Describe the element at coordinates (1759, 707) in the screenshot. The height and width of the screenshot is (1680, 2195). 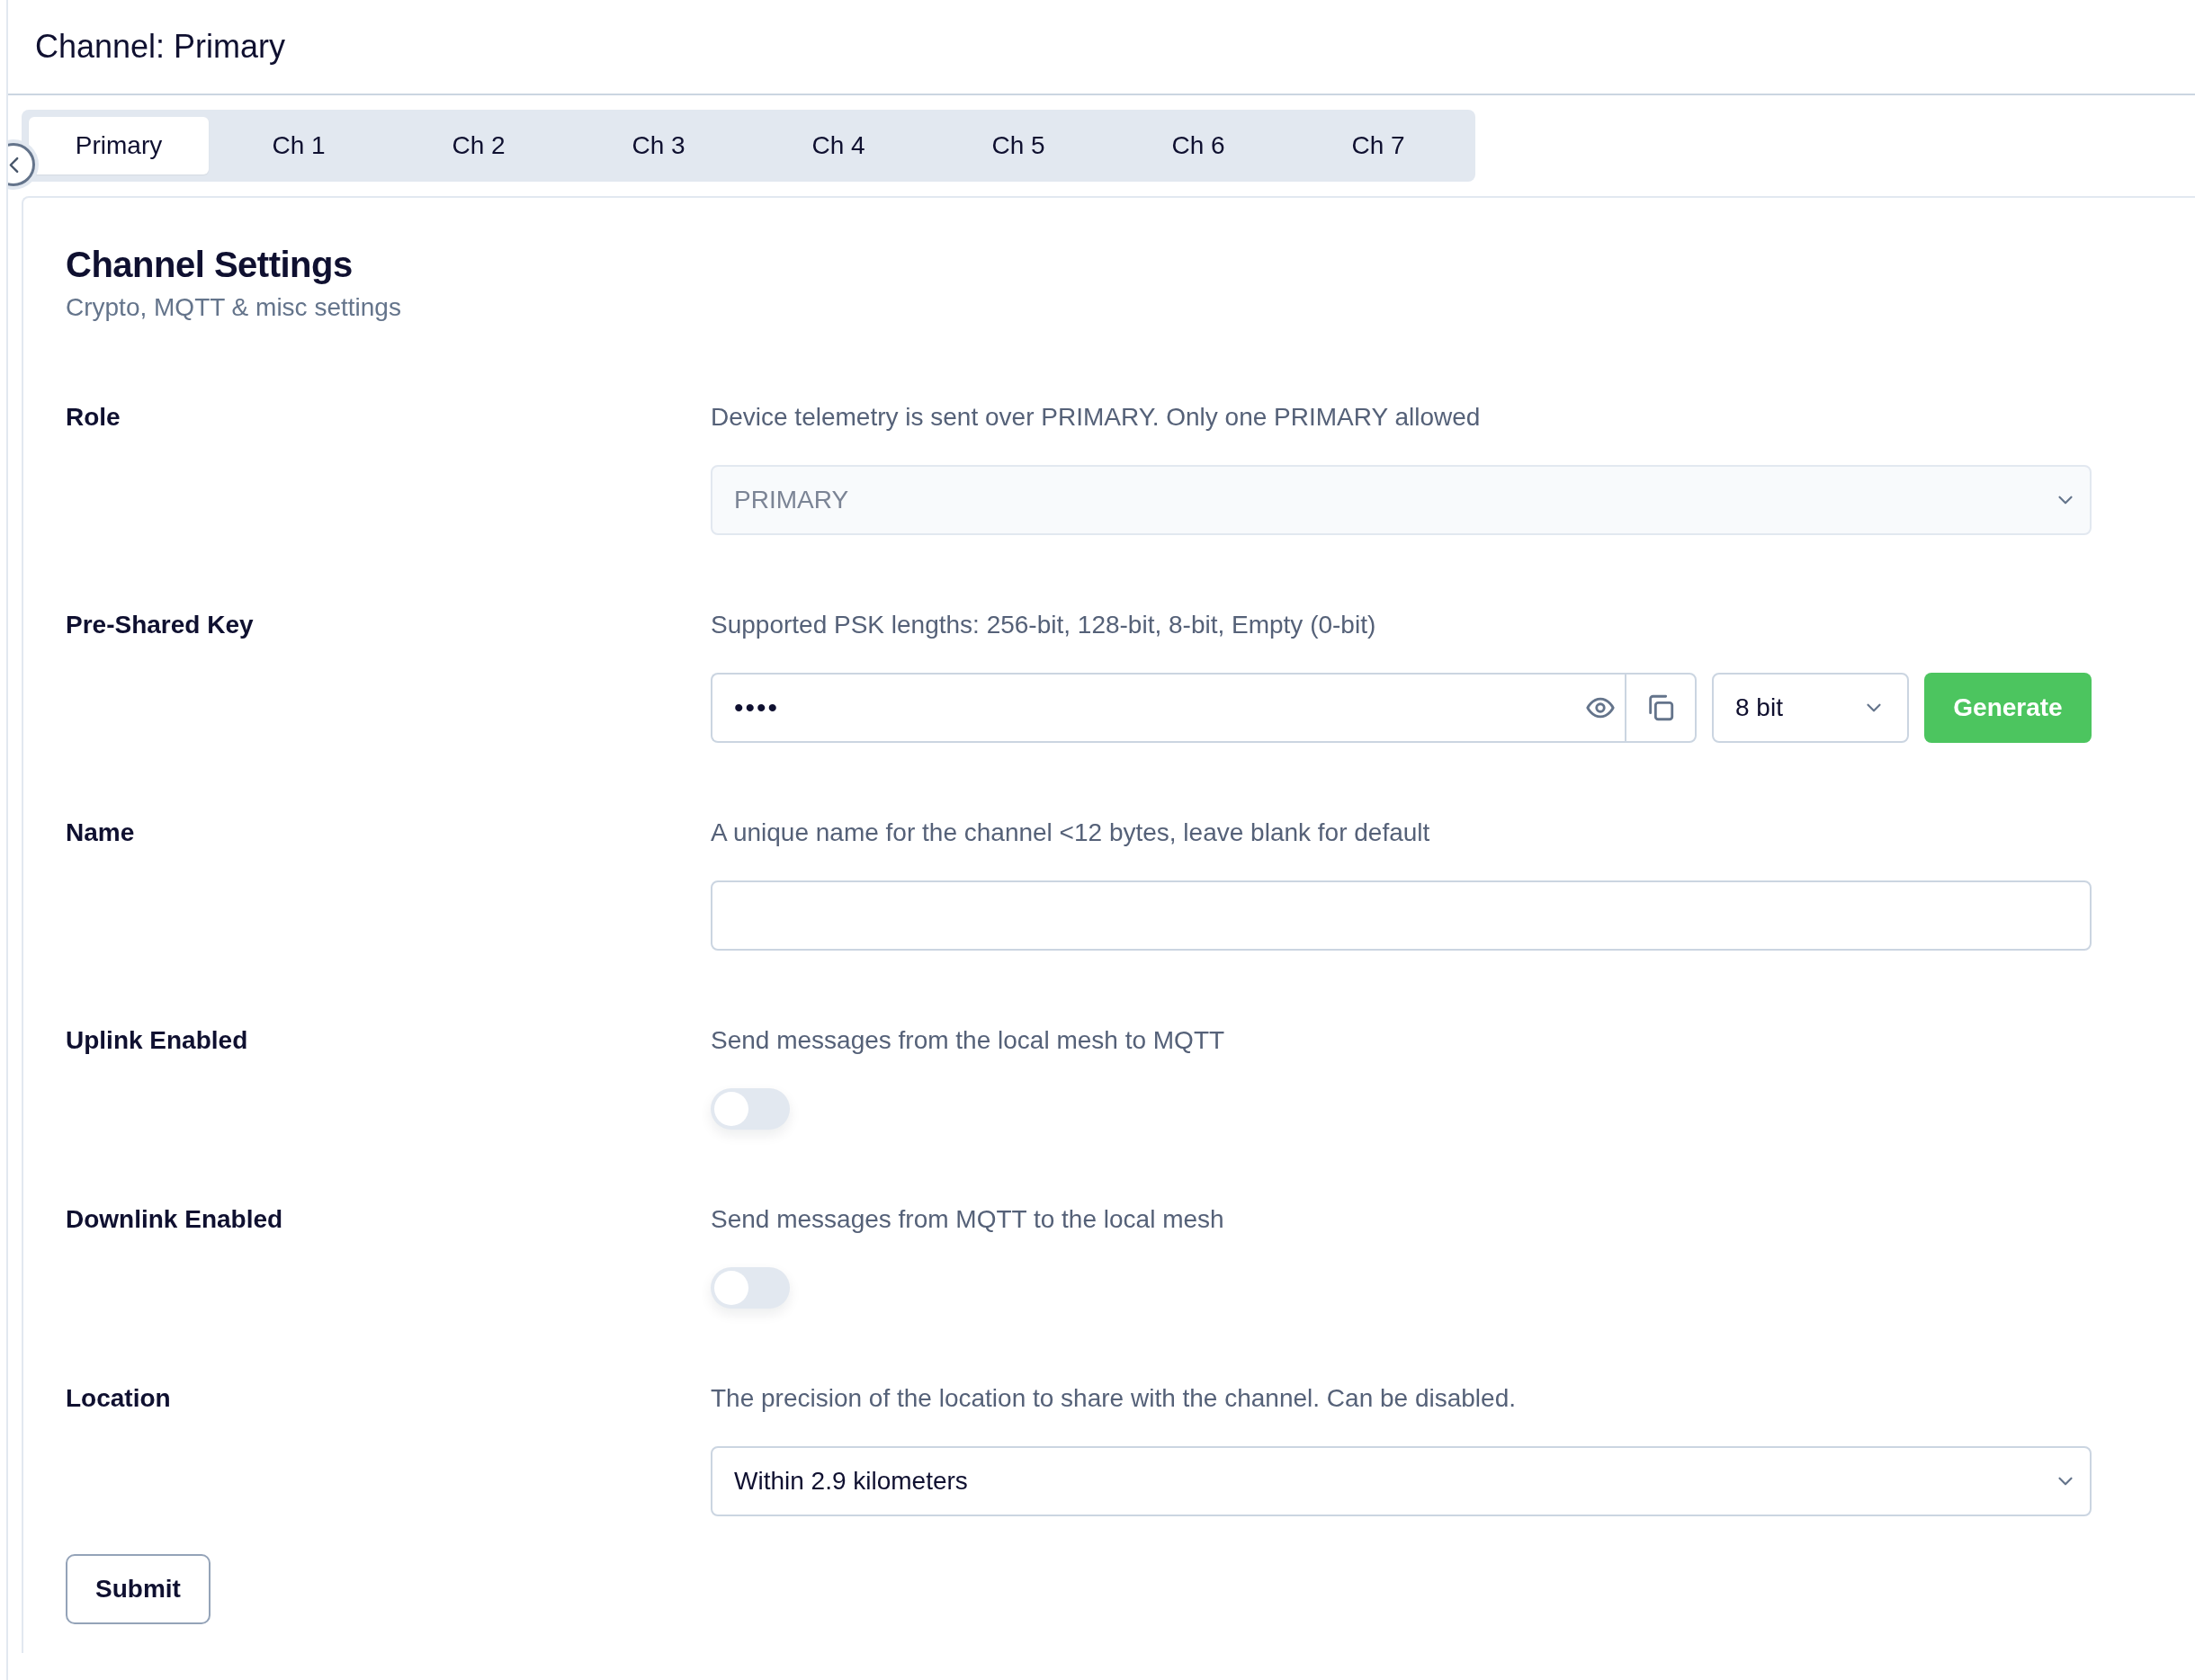
I see `select-value: 8 bit` at that location.